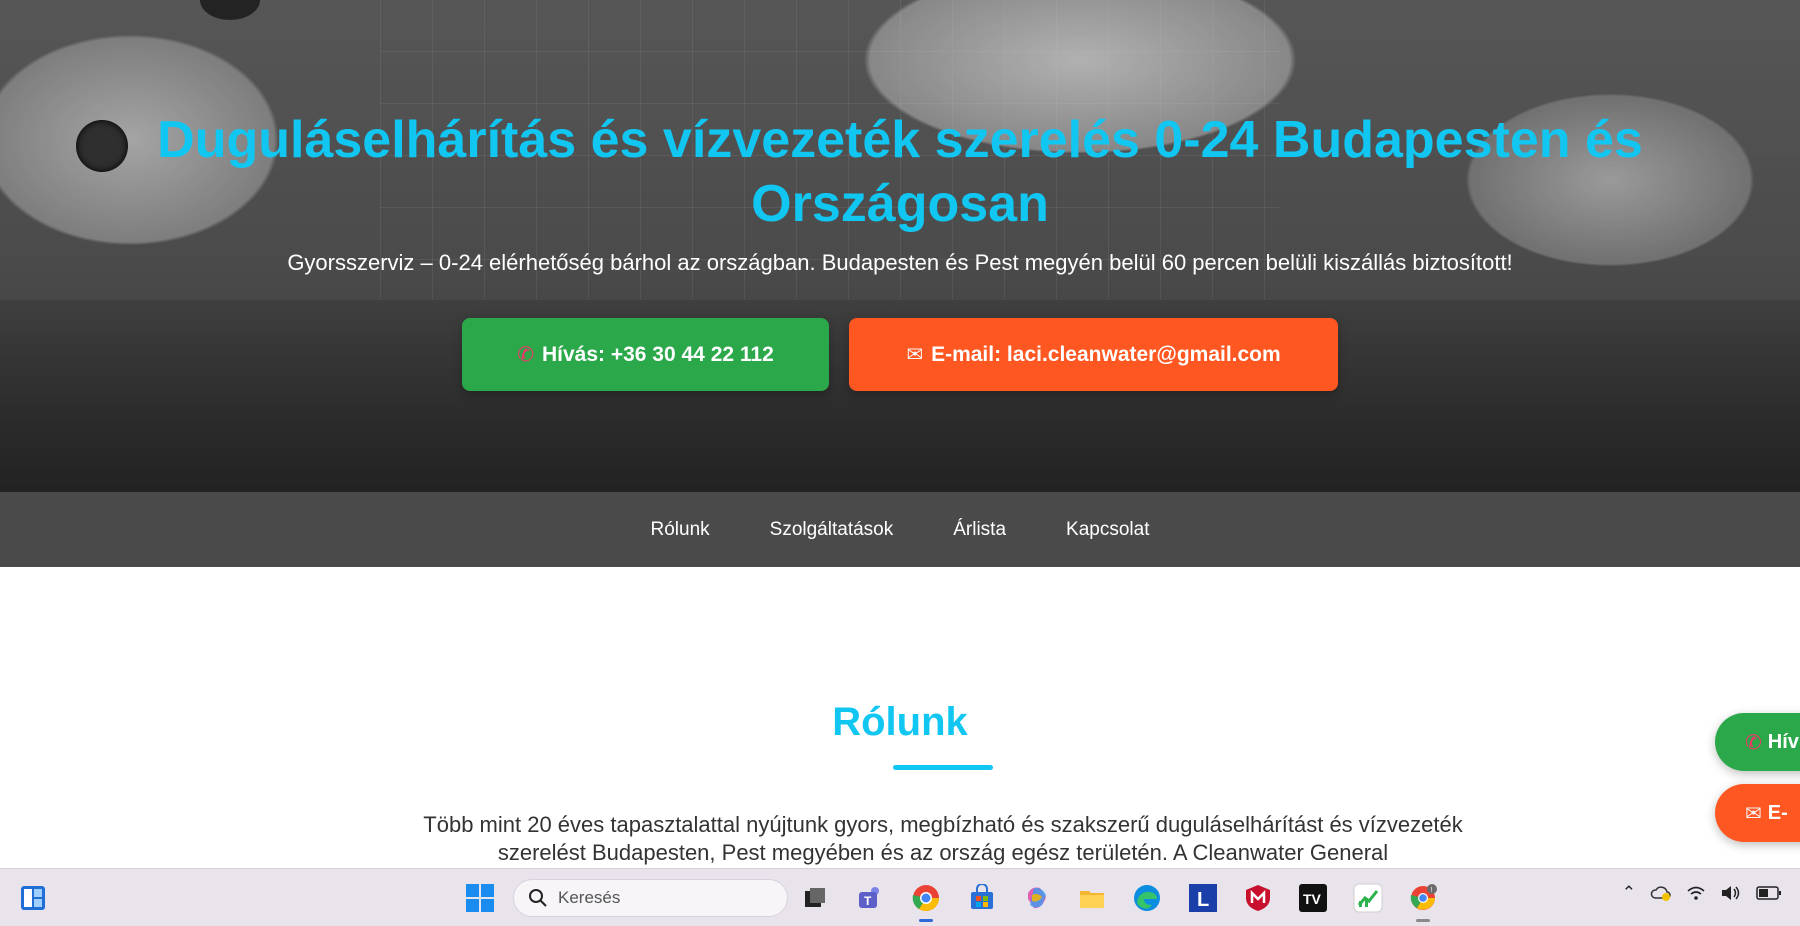 This screenshot has height=926, width=1800. Describe the element at coordinates (480, 898) in the screenshot. I see `windows-start-icon` at that location.